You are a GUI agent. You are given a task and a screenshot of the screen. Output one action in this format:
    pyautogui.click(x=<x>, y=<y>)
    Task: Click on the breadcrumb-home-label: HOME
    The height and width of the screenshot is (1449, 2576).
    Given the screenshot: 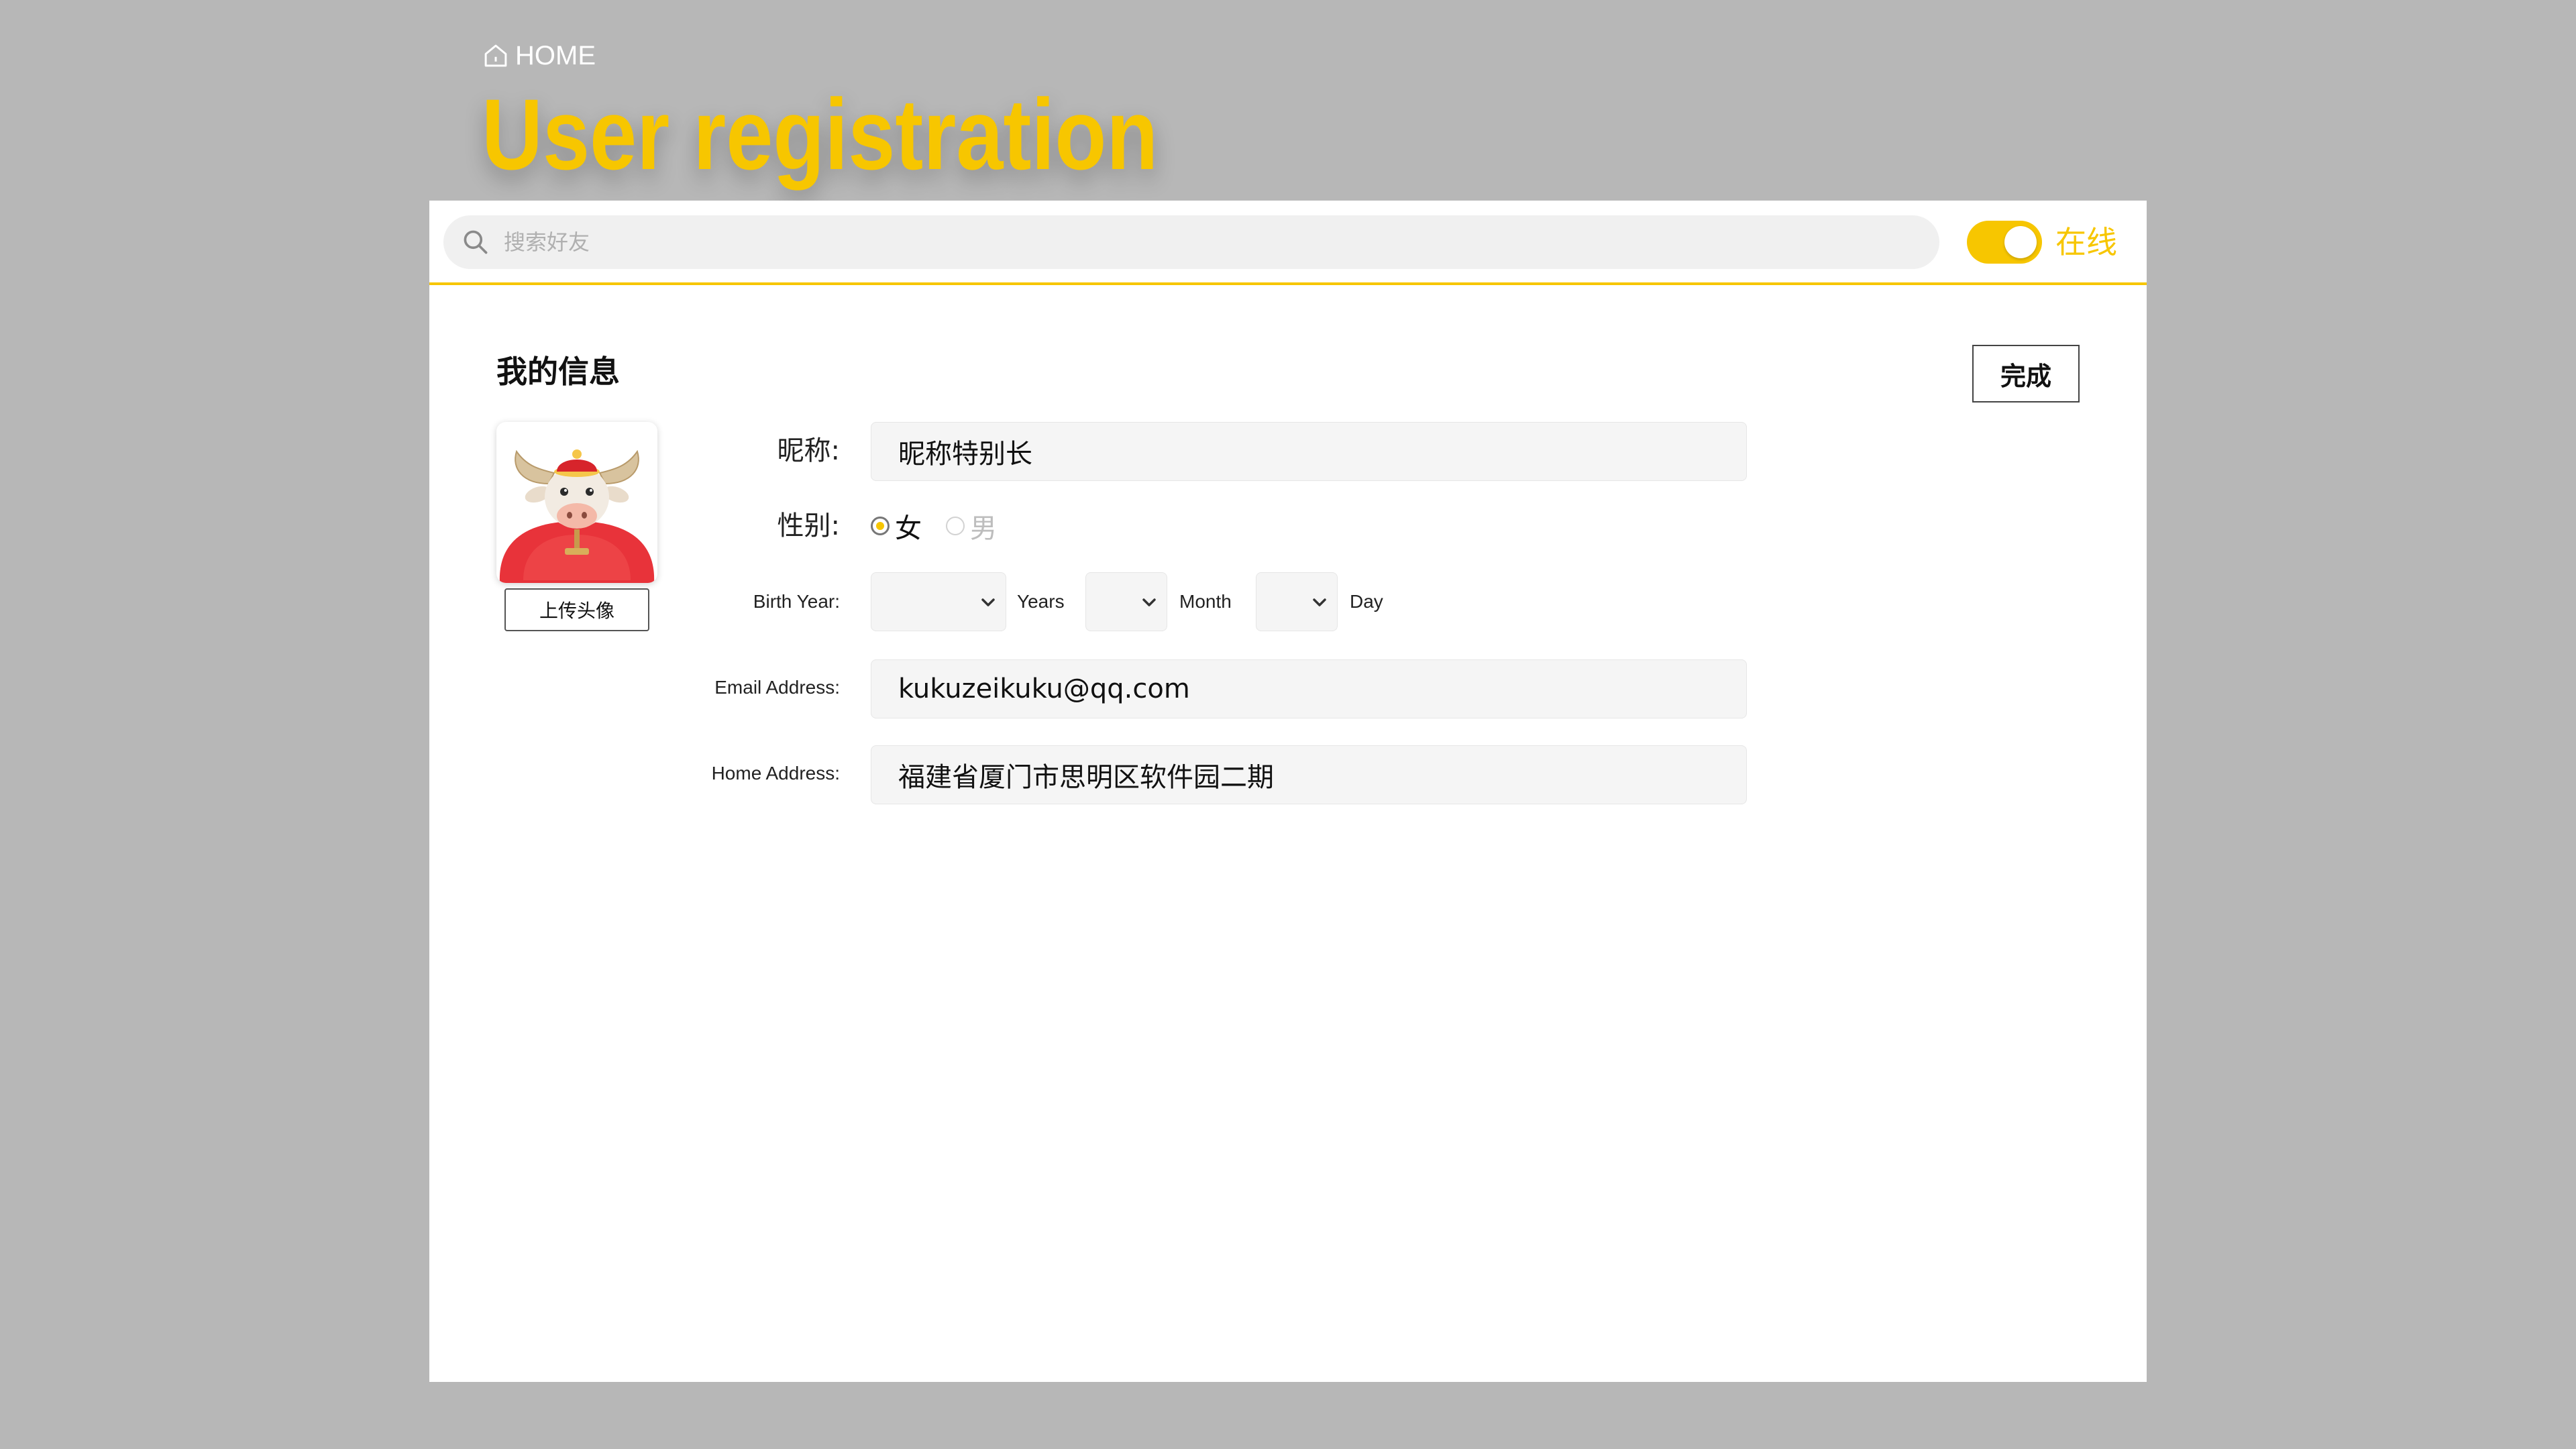 What is the action you would take?
    pyautogui.click(x=555, y=56)
    